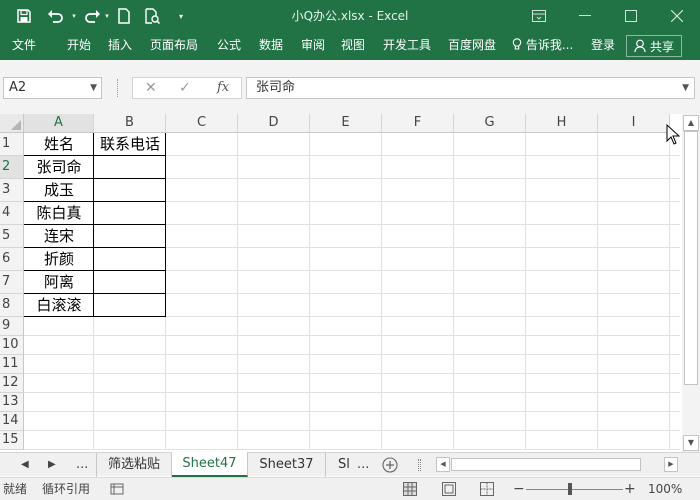  What do you see at coordinates (654, 46) in the screenshot?
I see `share-button: 共享` at bounding box center [654, 46].